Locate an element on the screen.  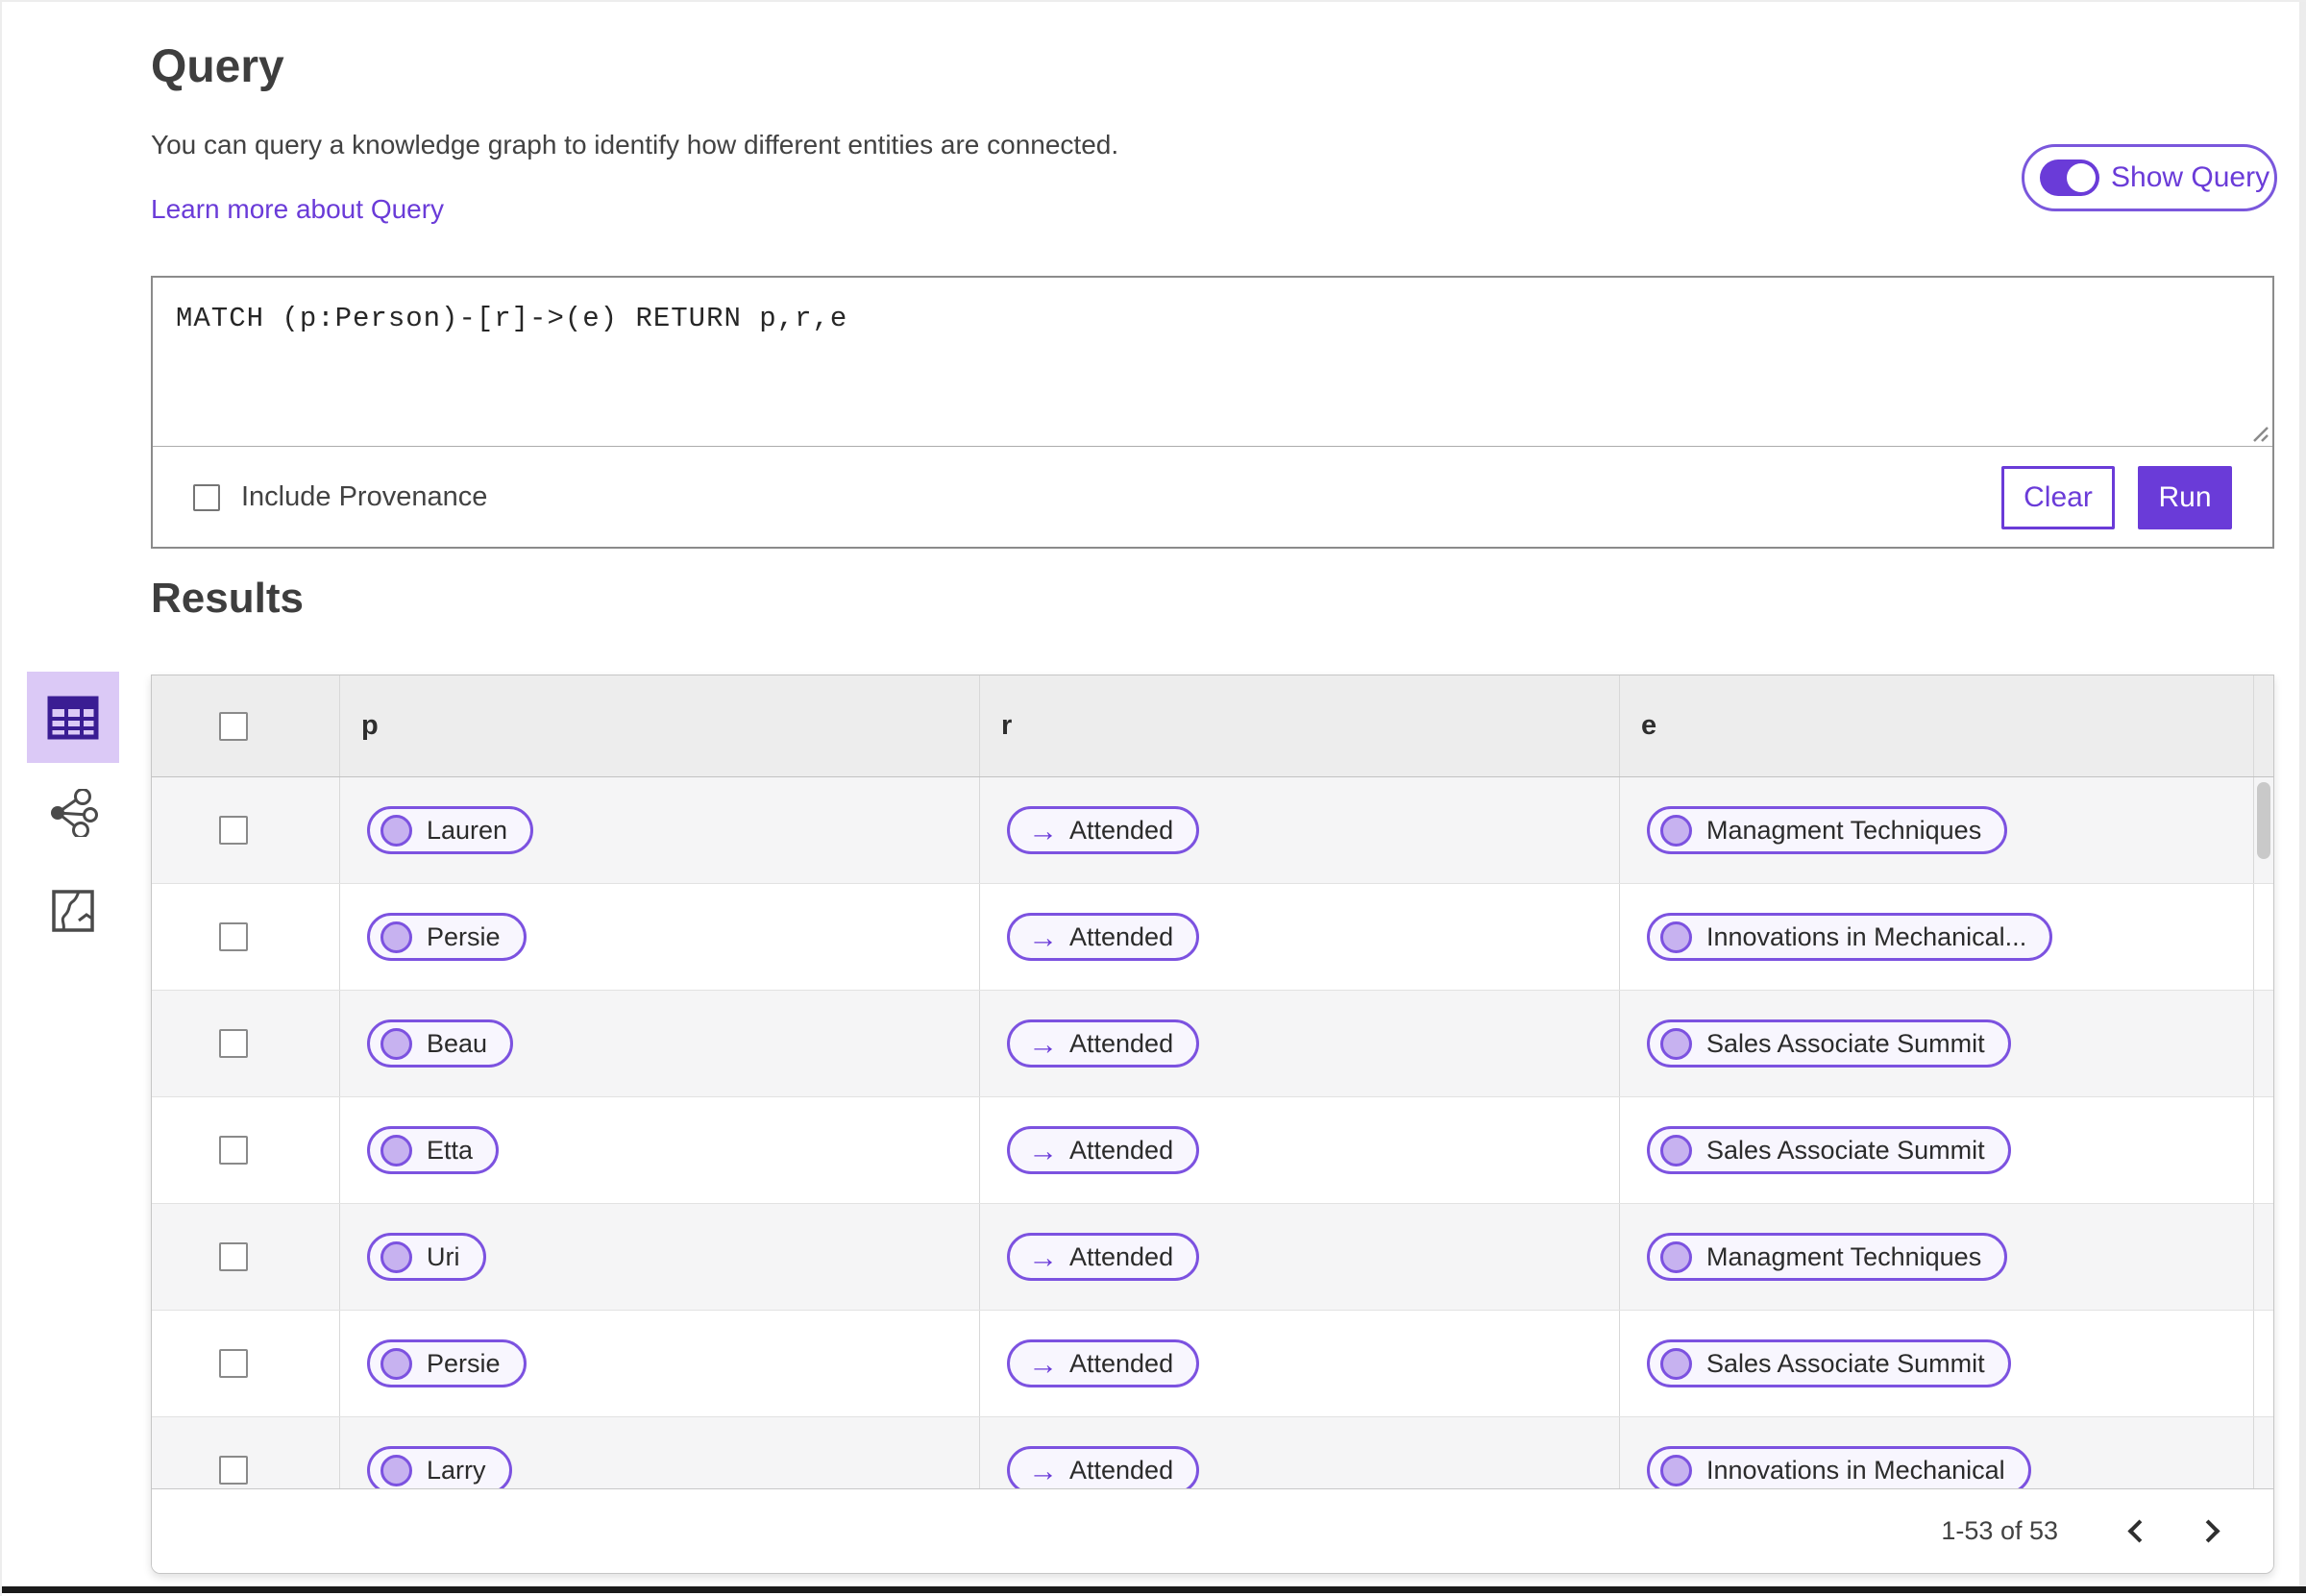
entity-pill: Uri is located at coordinates (427, 1257).